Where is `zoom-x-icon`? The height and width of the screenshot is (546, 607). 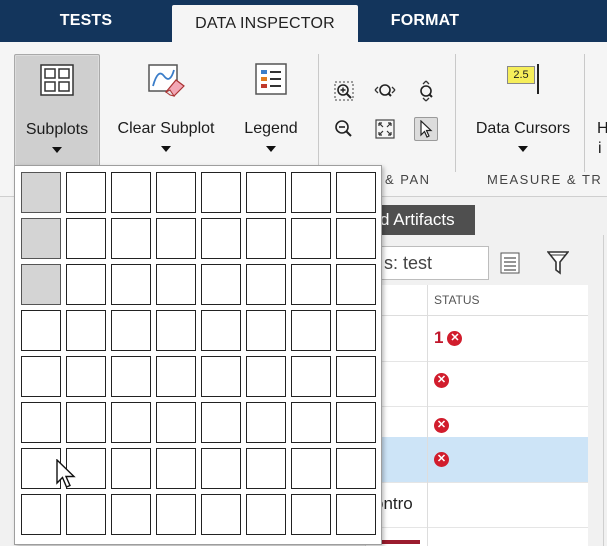 zoom-x-icon is located at coordinates (385, 91).